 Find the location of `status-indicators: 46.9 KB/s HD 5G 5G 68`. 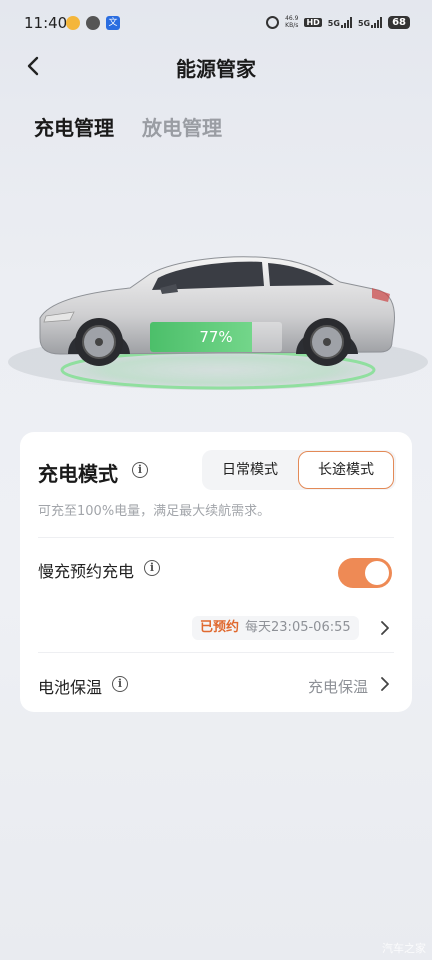

status-indicators: 46.9 KB/s HD 5G 5G 68 is located at coordinates (338, 22).